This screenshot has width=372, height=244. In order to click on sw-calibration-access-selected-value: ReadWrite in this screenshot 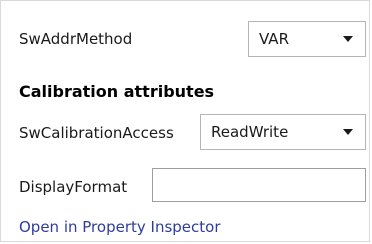, I will do `click(250, 132)`.